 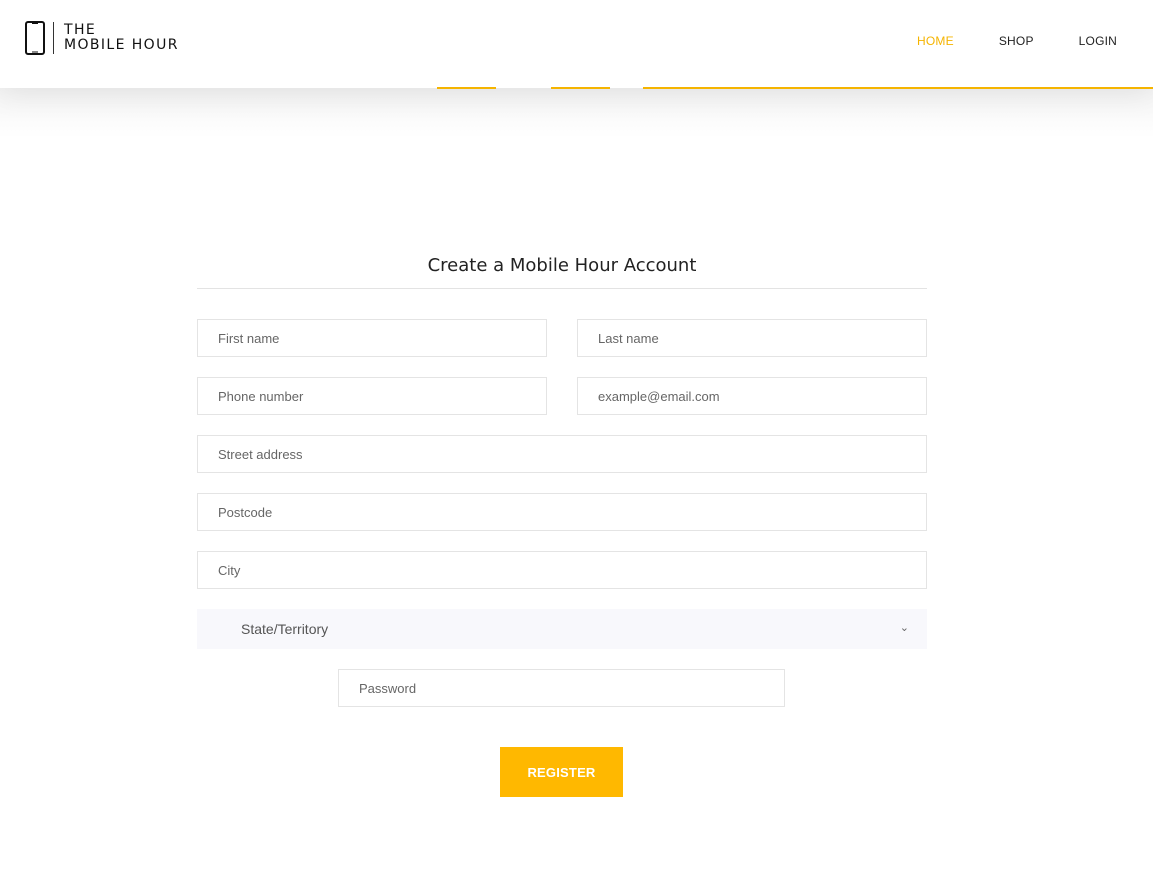 I want to click on main-nav: HOME SHOP LOGIN, so click(x=994, y=41).